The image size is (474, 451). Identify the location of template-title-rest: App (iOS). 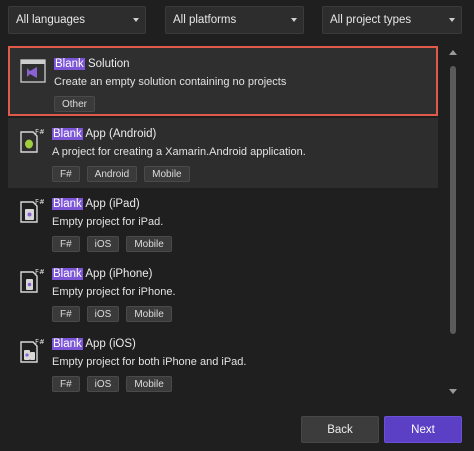
(109, 344).